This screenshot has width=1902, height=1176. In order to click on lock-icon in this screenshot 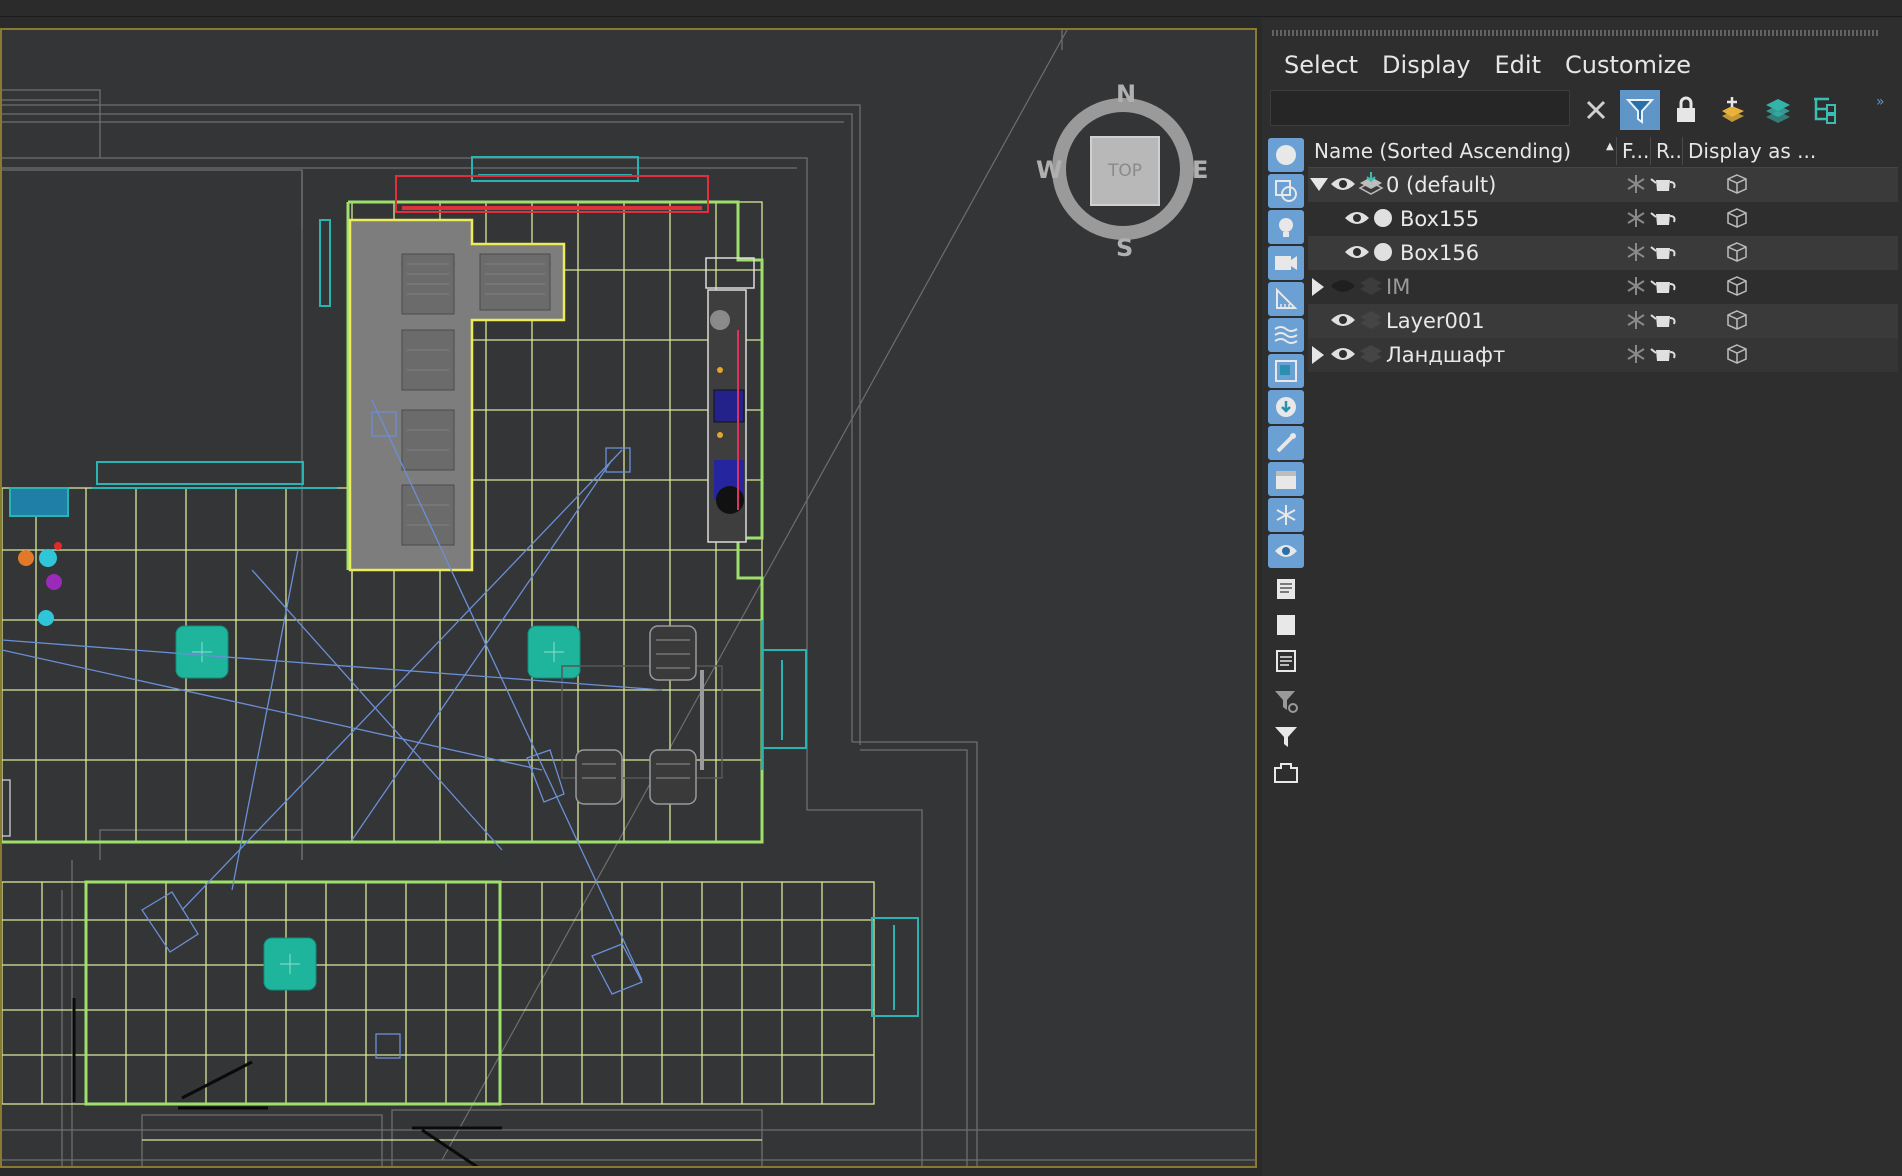, I will do `click(1686, 110)`.